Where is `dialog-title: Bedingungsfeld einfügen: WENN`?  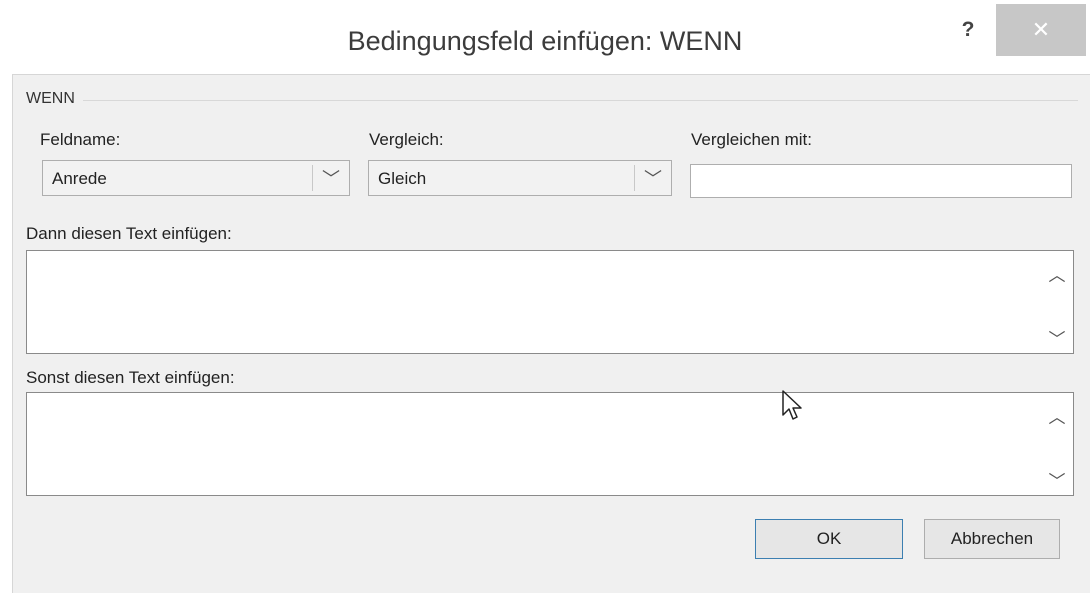 dialog-title: Bedingungsfeld einfügen: WENN is located at coordinates (545, 41).